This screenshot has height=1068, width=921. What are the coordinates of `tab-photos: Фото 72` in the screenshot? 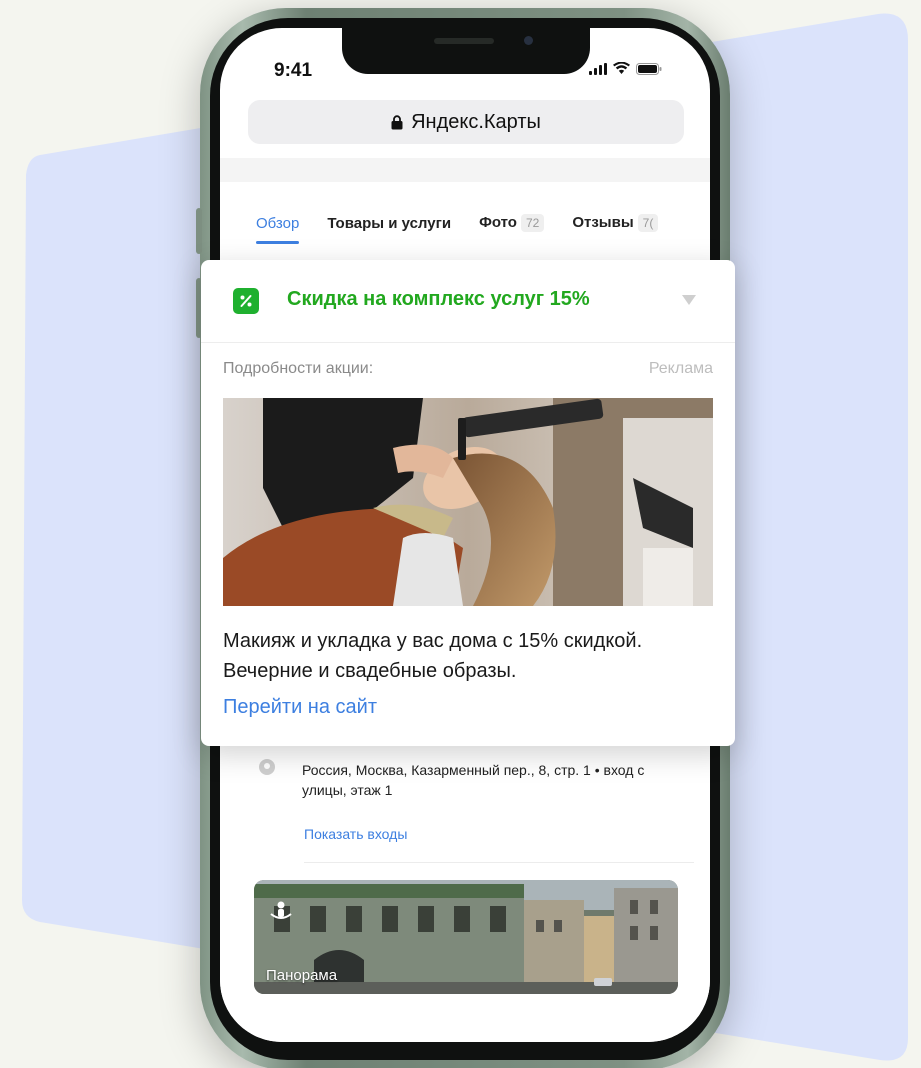 It's located at (512, 223).